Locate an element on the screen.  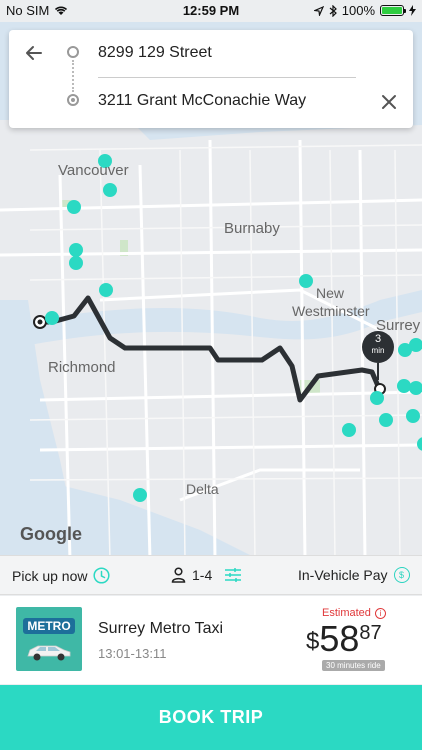
map-label-new-westminster-1: New is located at coordinates (330, 293).